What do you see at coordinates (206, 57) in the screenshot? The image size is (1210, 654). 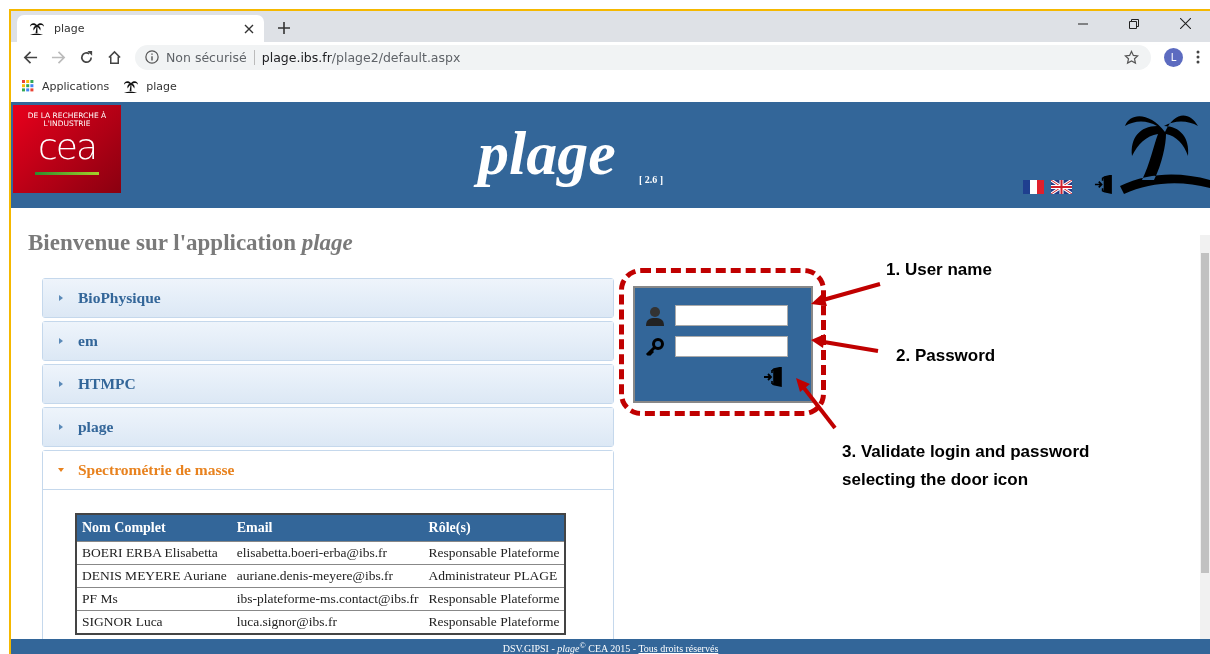 I see `security-label: Non sécurisé` at bounding box center [206, 57].